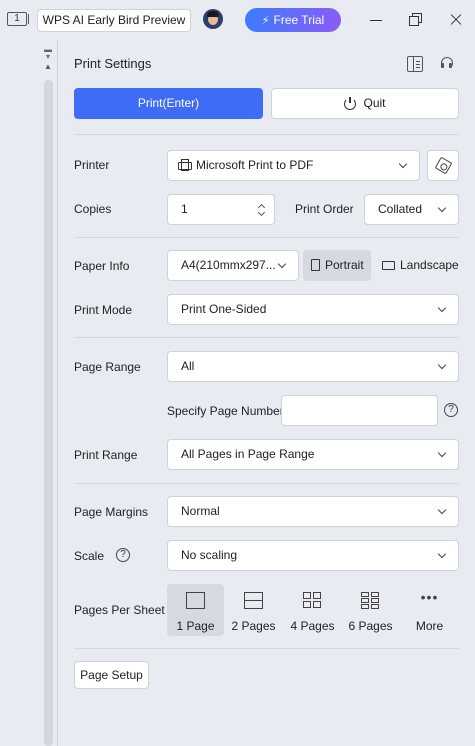 The width and height of the screenshot is (475, 746). What do you see at coordinates (253, 600) in the screenshot?
I see `two-pages-icon` at bounding box center [253, 600].